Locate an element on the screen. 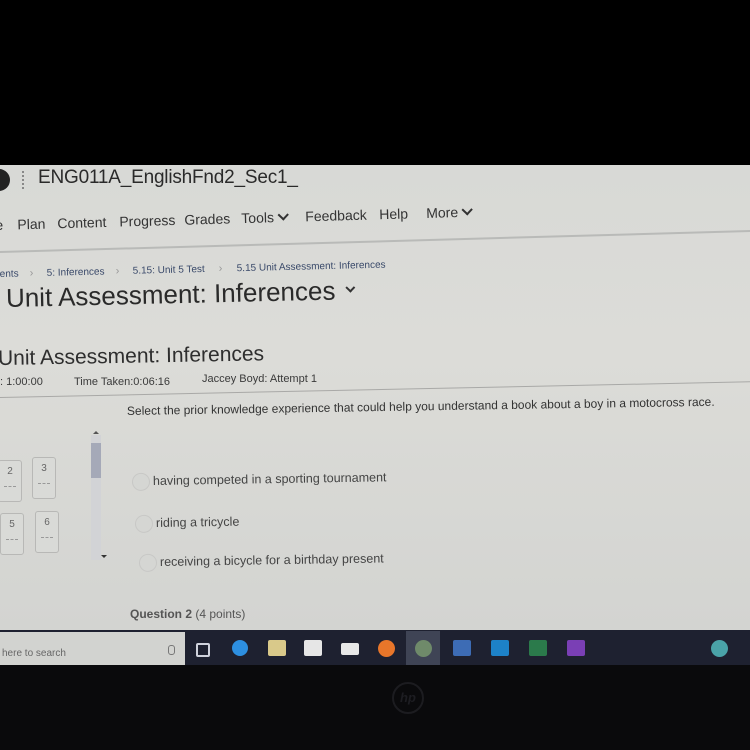  firefox-icon is located at coordinates (386, 648).